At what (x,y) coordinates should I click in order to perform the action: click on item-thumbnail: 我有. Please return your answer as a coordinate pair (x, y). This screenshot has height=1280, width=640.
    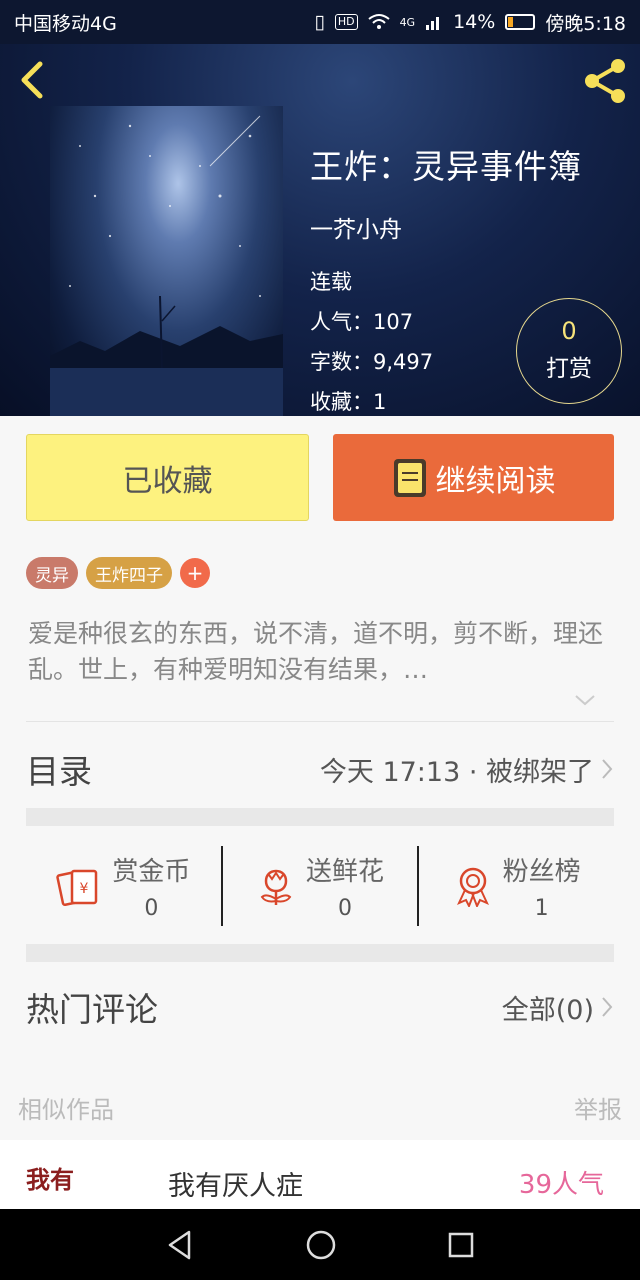
    Looking at the image, I should click on (81, 1185).